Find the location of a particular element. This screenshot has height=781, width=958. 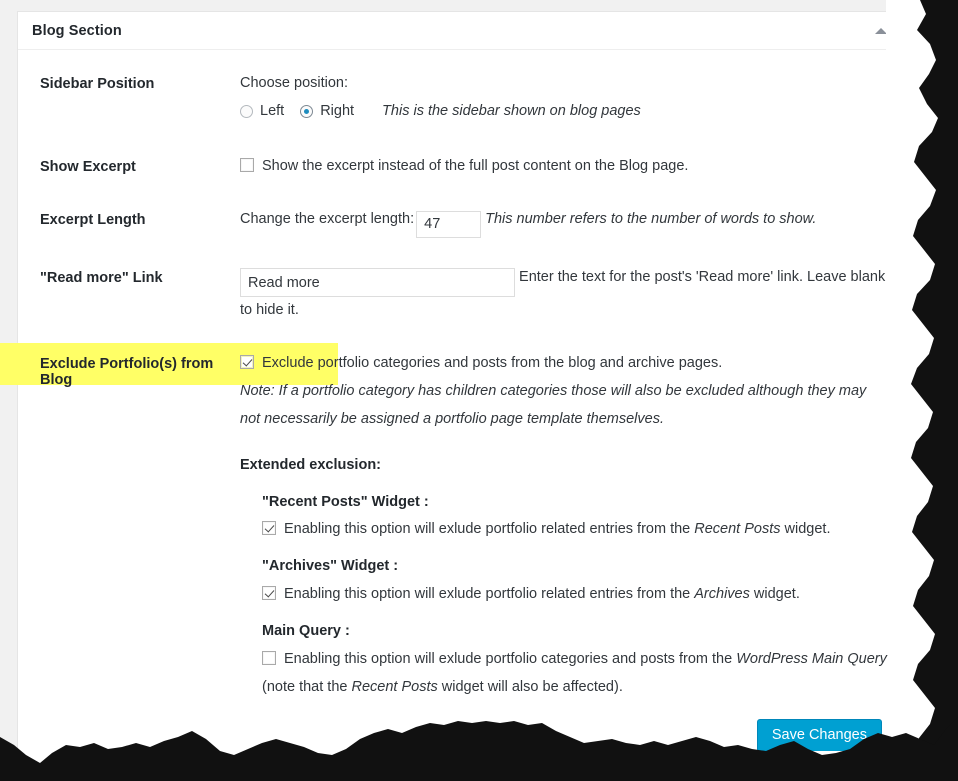

checkbox-exclude-portfolio is located at coordinates (247, 362).